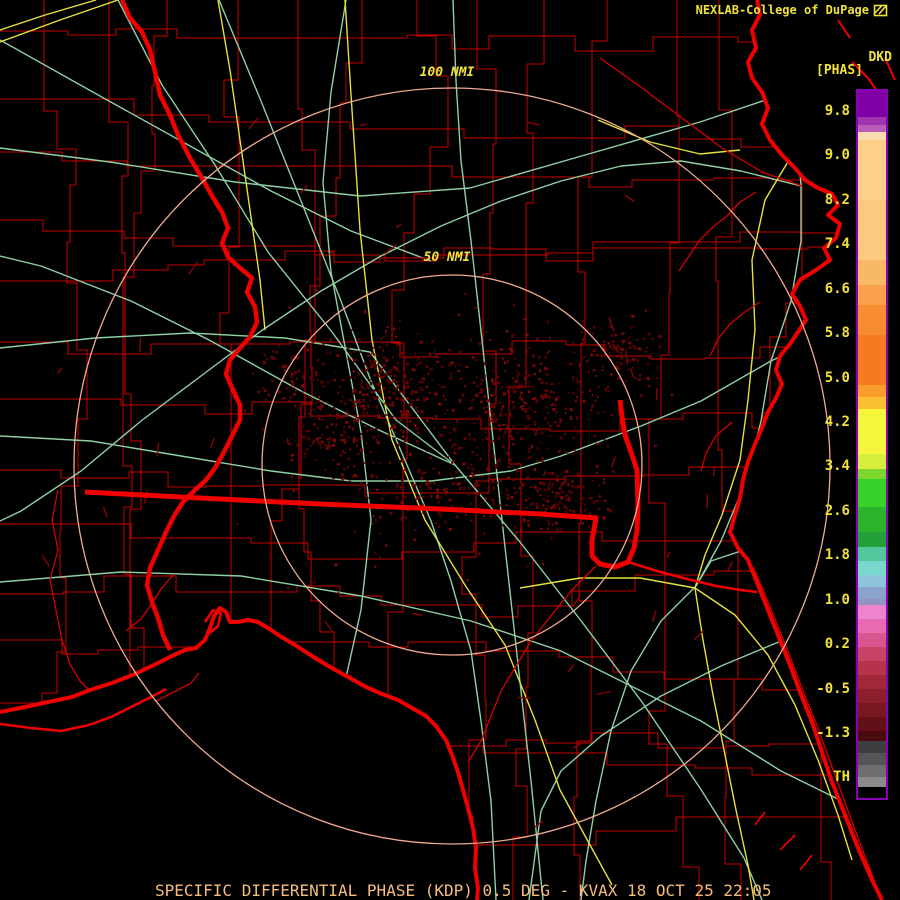 The image size is (900, 900). I want to click on colorbar-scale, so click(872, 444).